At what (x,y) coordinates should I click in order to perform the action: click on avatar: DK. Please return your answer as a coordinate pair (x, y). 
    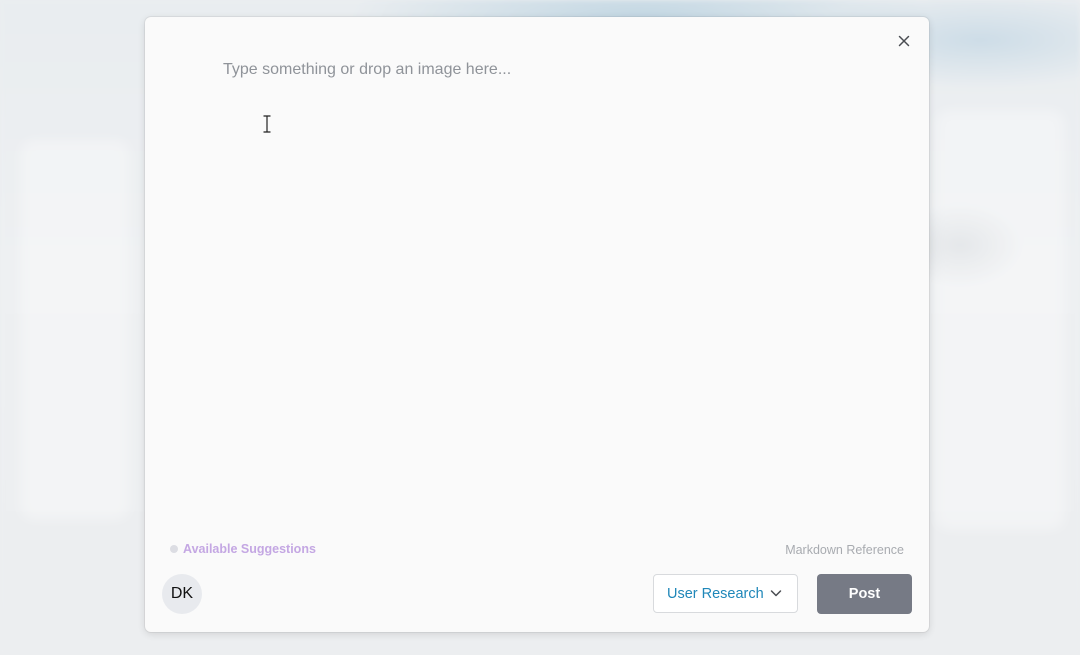
    Looking at the image, I should click on (182, 594).